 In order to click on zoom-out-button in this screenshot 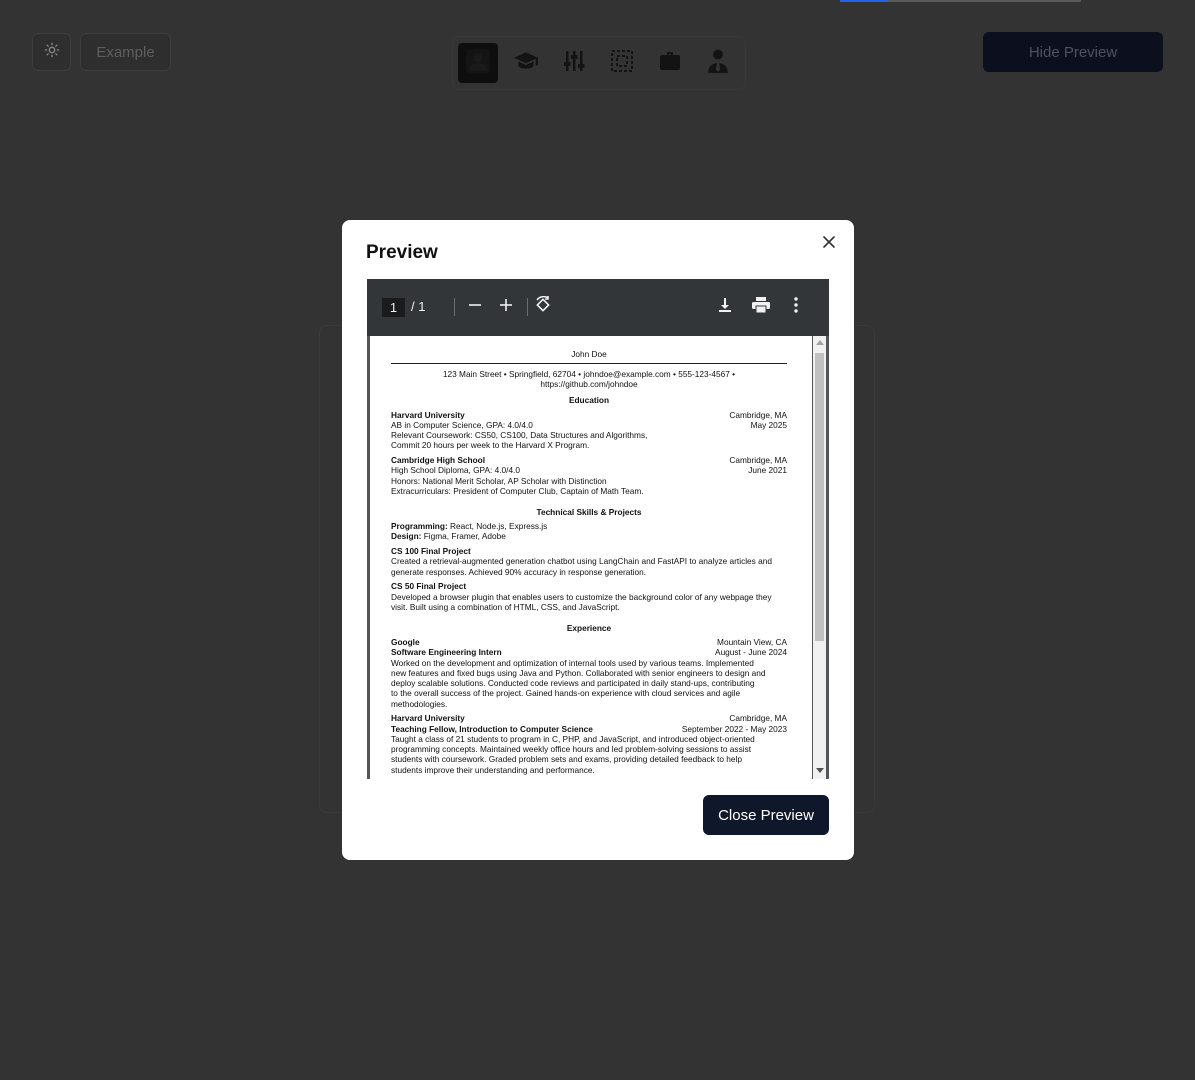, I will do `click(475, 307)`.